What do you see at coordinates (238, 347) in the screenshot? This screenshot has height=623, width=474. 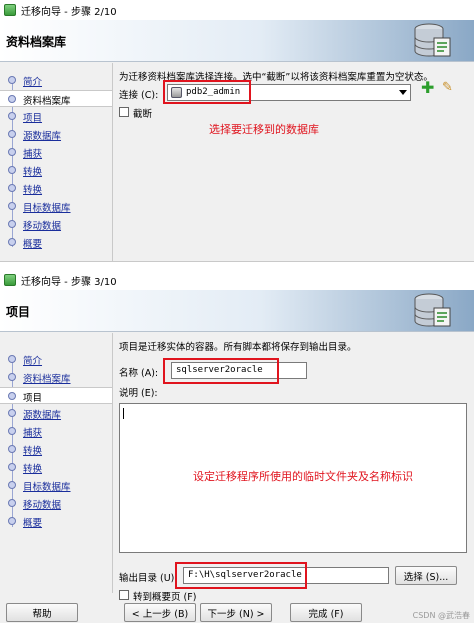 I see `step-description: 项目是迁移实体的容器。所有脚本都将保存到输出目录。` at bounding box center [238, 347].